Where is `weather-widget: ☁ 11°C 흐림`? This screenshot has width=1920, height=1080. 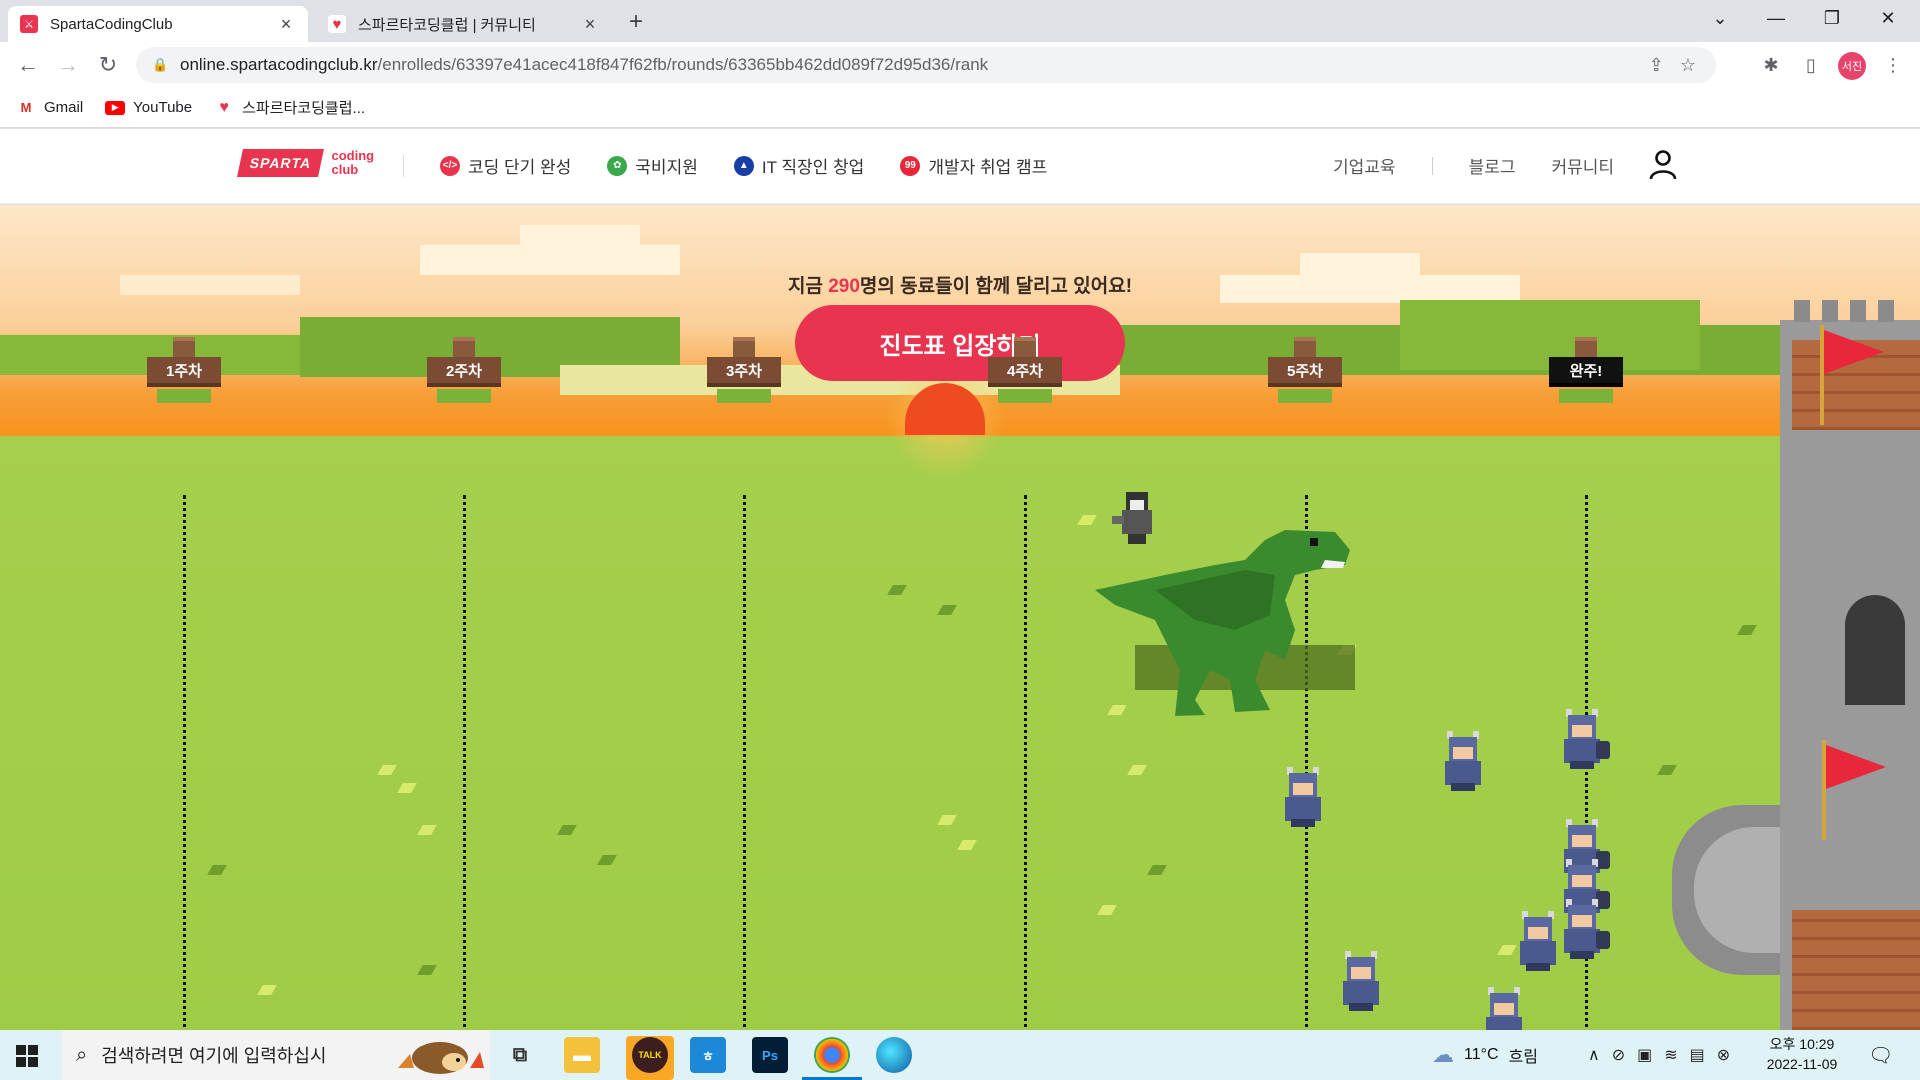 weather-widget: ☁ 11°C 흐림 is located at coordinates (1485, 1055).